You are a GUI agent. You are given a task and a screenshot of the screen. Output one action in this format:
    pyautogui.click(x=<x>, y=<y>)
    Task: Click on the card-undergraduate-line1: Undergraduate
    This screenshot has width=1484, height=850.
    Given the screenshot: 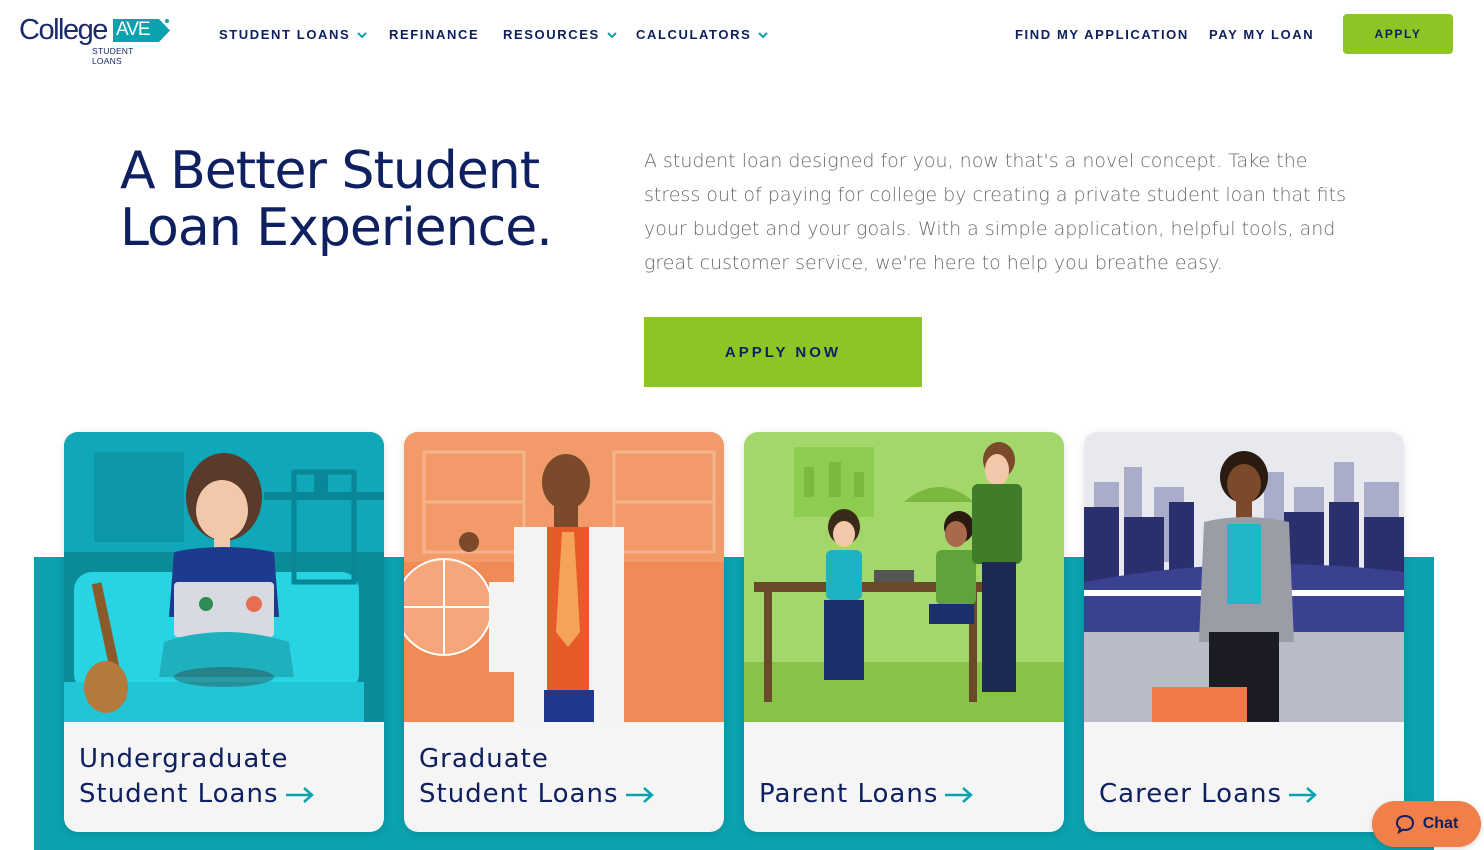 What is the action you would take?
    pyautogui.click(x=184, y=759)
    